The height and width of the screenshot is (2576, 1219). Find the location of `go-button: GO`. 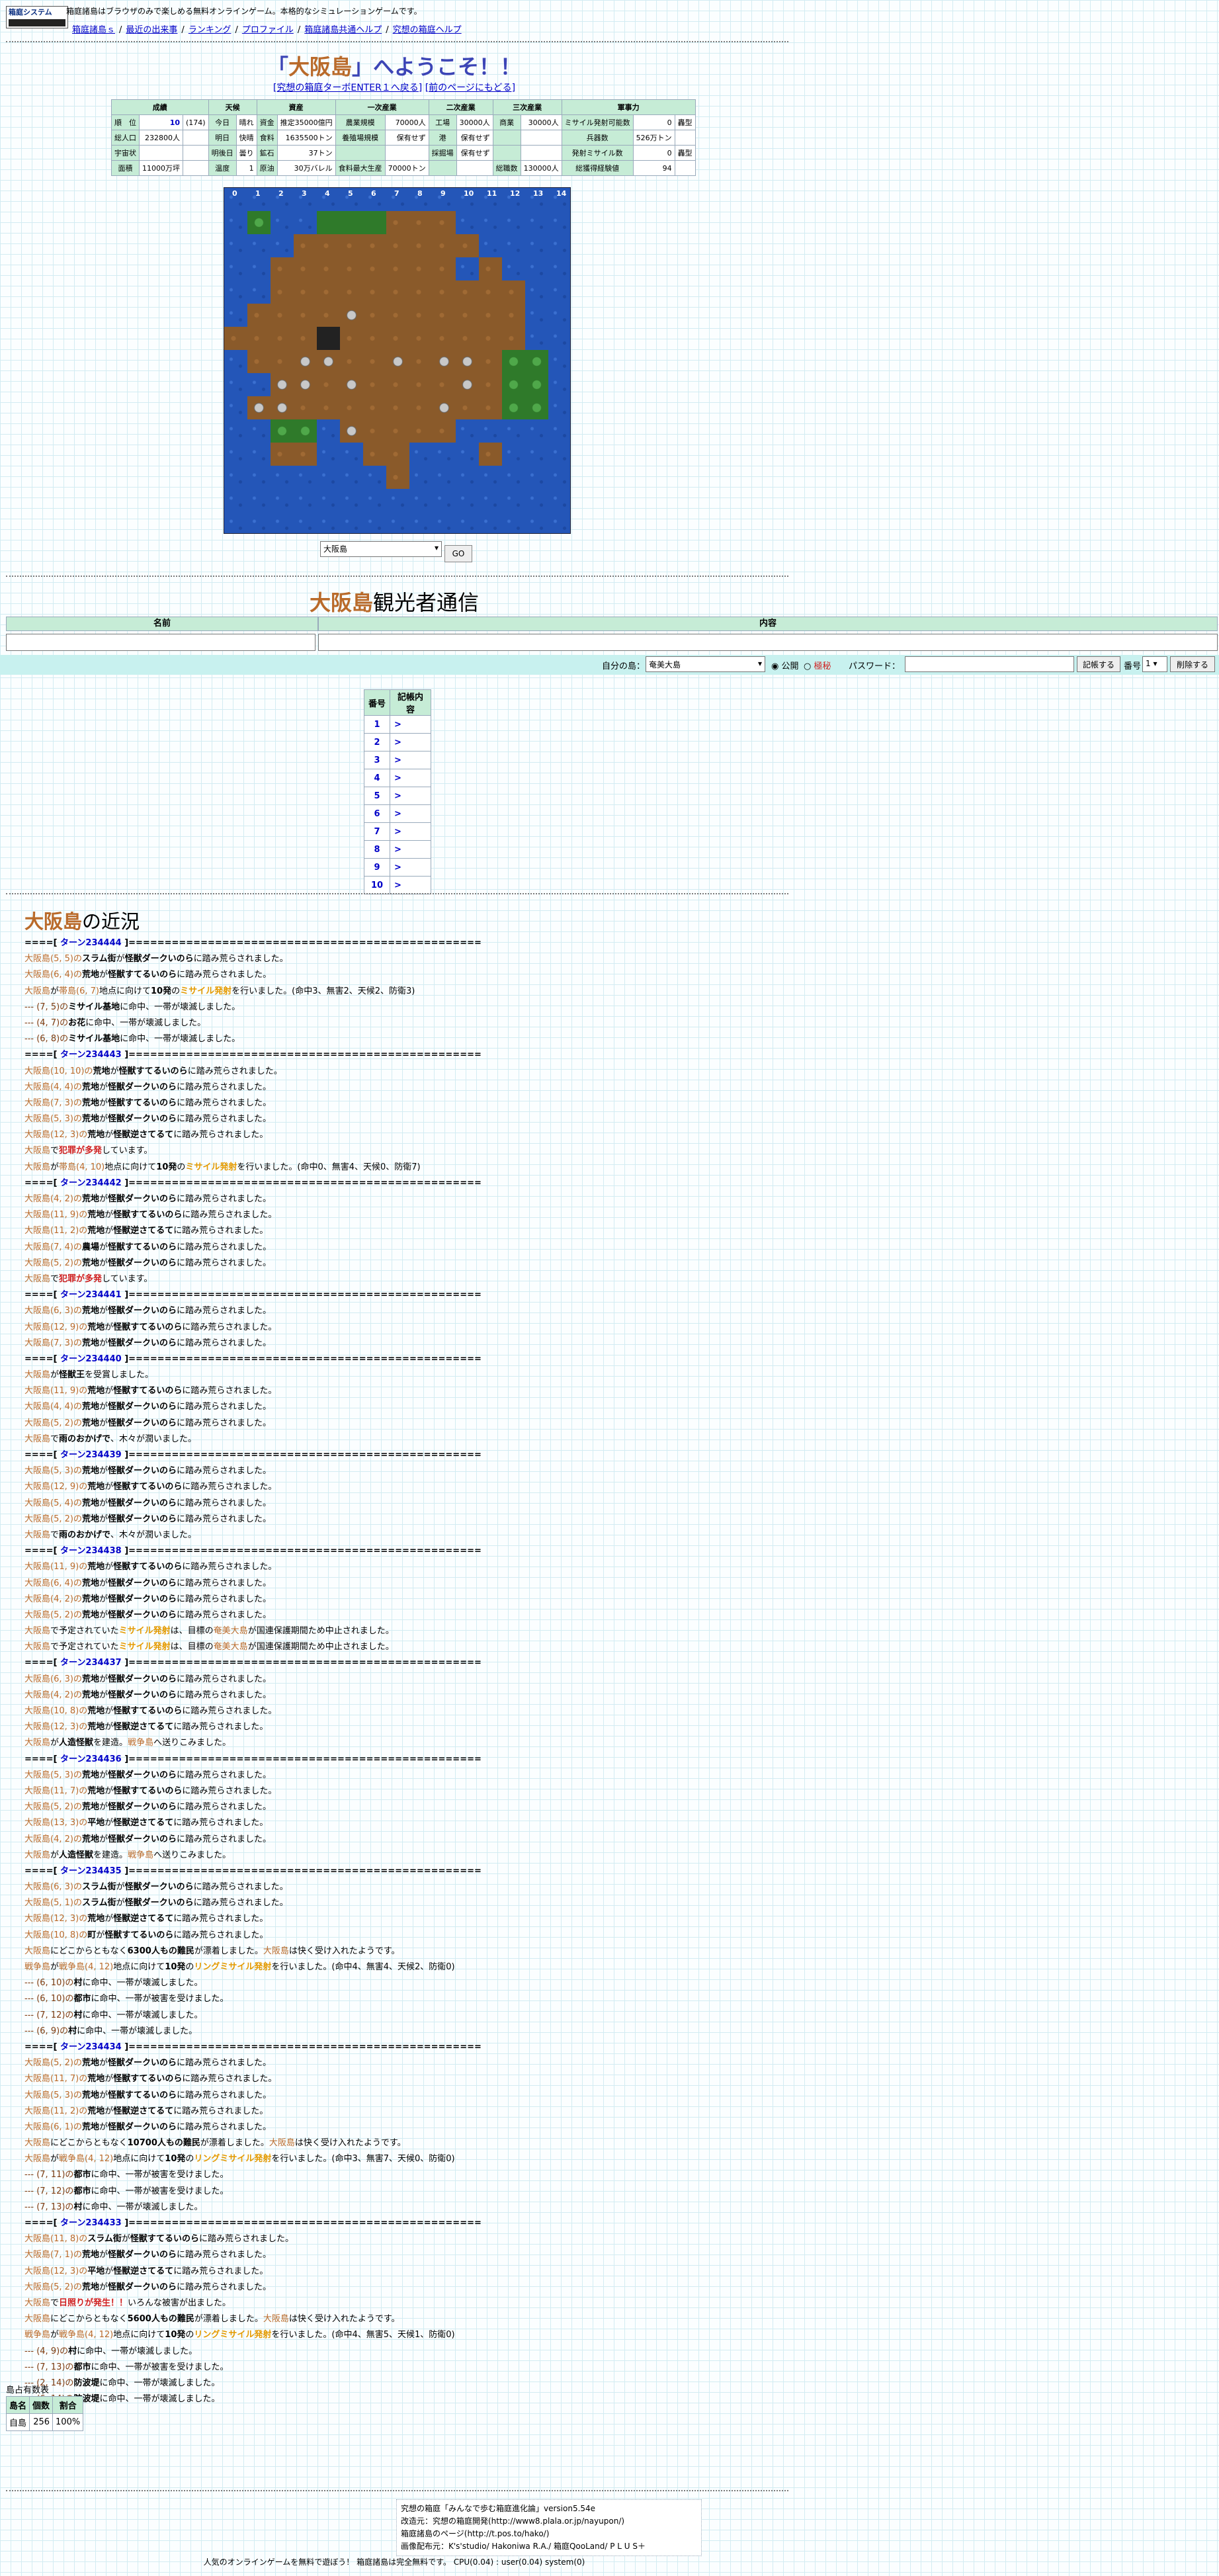

go-button: GO is located at coordinates (458, 553).